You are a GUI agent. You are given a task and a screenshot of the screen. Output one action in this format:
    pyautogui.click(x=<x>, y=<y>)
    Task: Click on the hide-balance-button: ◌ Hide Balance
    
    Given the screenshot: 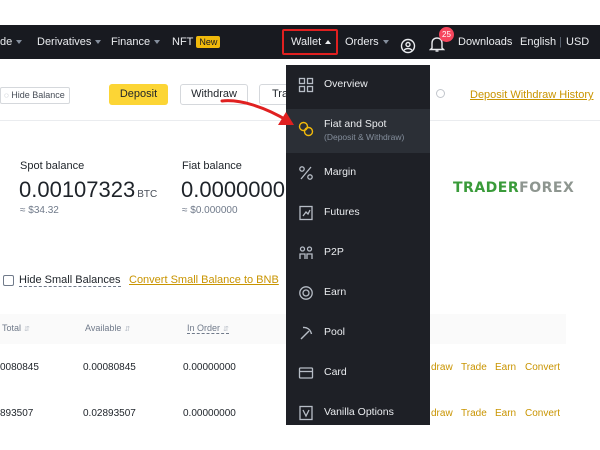 What is the action you would take?
    pyautogui.click(x=35, y=95)
    